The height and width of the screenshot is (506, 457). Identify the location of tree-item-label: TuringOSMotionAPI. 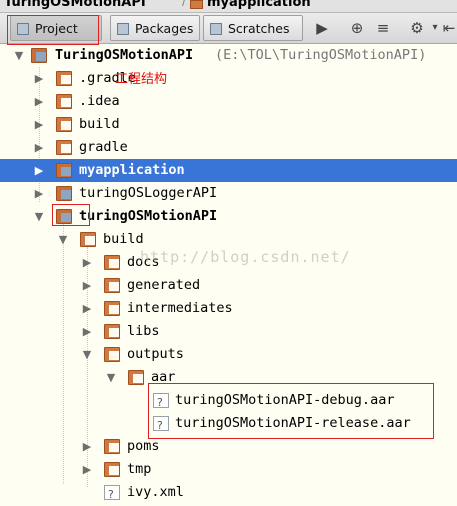
(124, 55).